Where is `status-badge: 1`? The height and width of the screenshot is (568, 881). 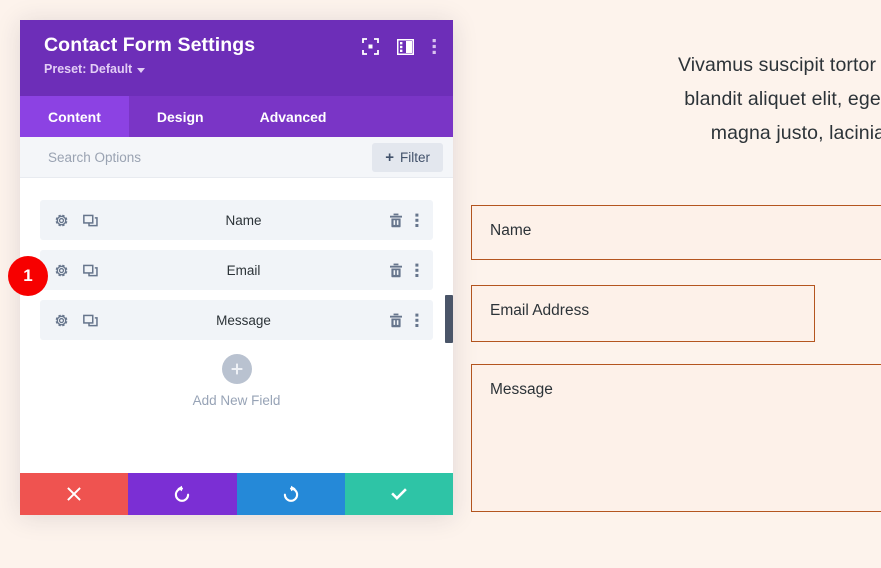 status-badge: 1 is located at coordinates (28, 276).